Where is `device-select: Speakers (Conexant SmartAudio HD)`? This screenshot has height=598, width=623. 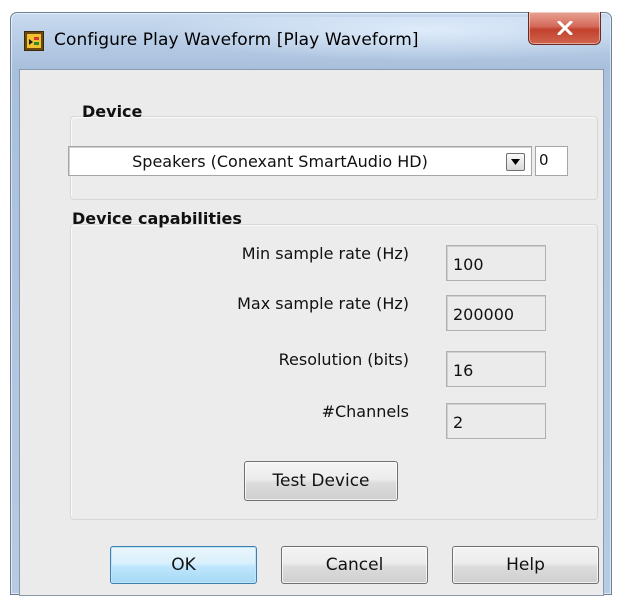
device-select: Speakers (Conexant SmartAudio HD) is located at coordinates (300, 161).